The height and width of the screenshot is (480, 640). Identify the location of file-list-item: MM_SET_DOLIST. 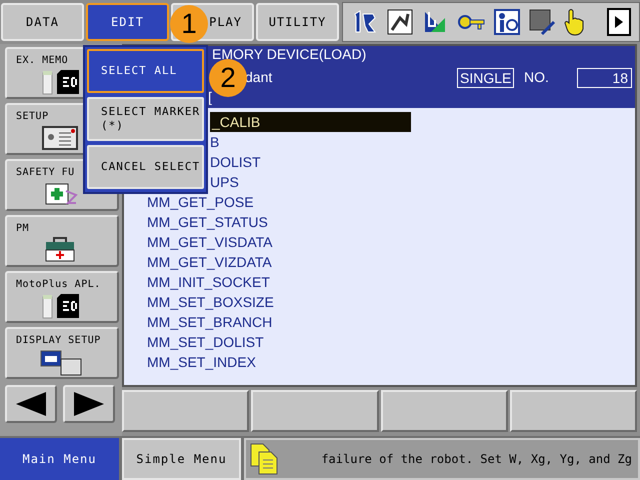
(205, 342).